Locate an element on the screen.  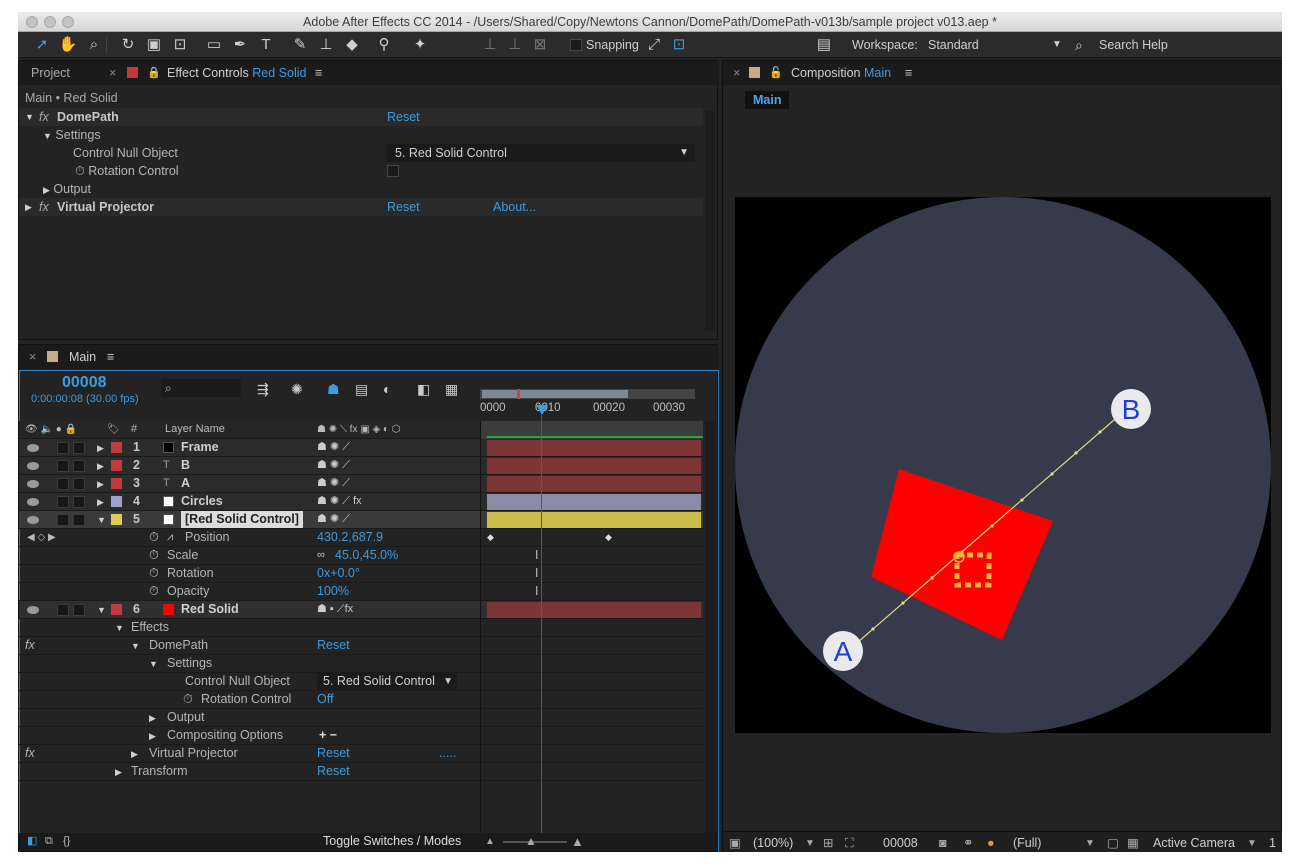
draft-3d-icon: ✺ is located at coordinates (297, 389).